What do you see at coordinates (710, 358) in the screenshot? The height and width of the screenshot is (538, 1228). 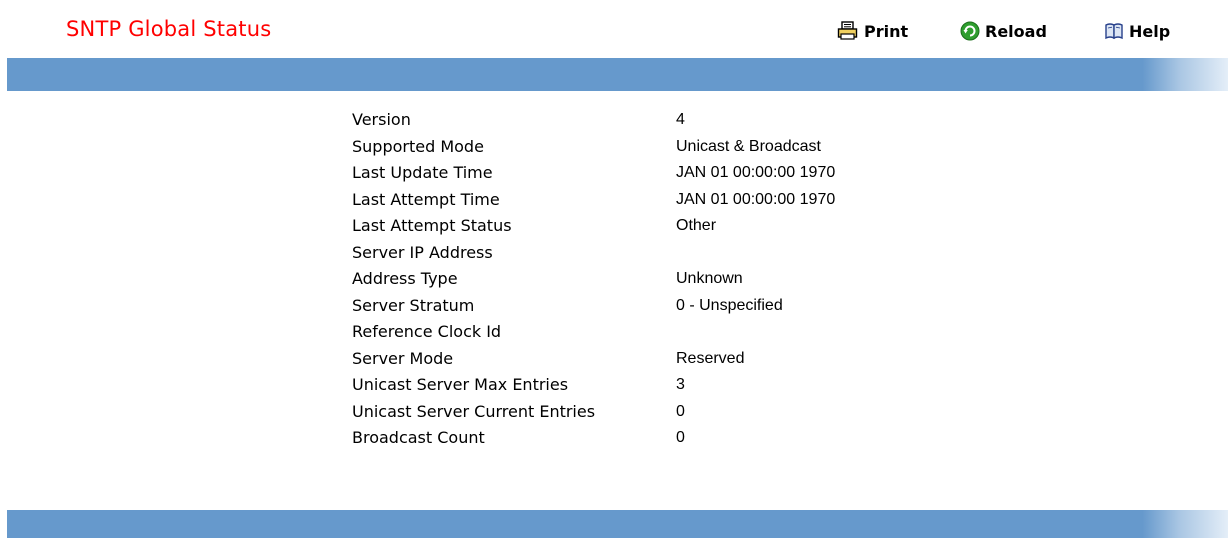 I see `status-value: Reserved` at bounding box center [710, 358].